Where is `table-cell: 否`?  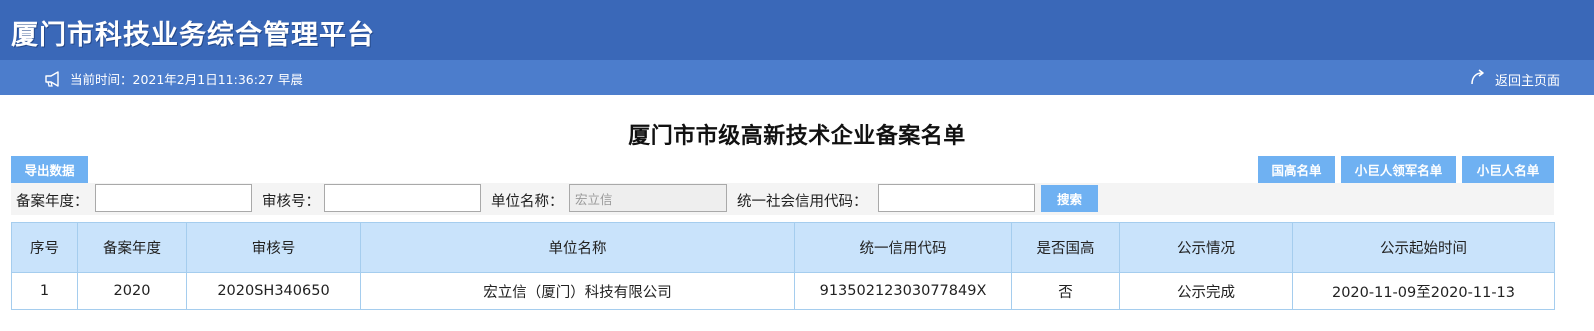
table-cell: 否 is located at coordinates (1065, 291).